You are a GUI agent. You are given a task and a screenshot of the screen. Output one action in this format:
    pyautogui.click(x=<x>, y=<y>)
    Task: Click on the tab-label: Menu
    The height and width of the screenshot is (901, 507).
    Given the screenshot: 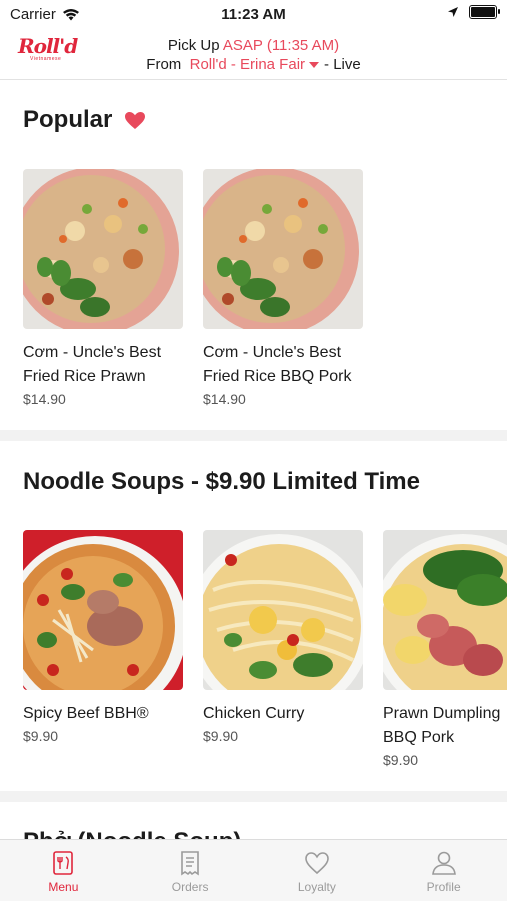 What is the action you would take?
    pyautogui.click(x=63, y=887)
    